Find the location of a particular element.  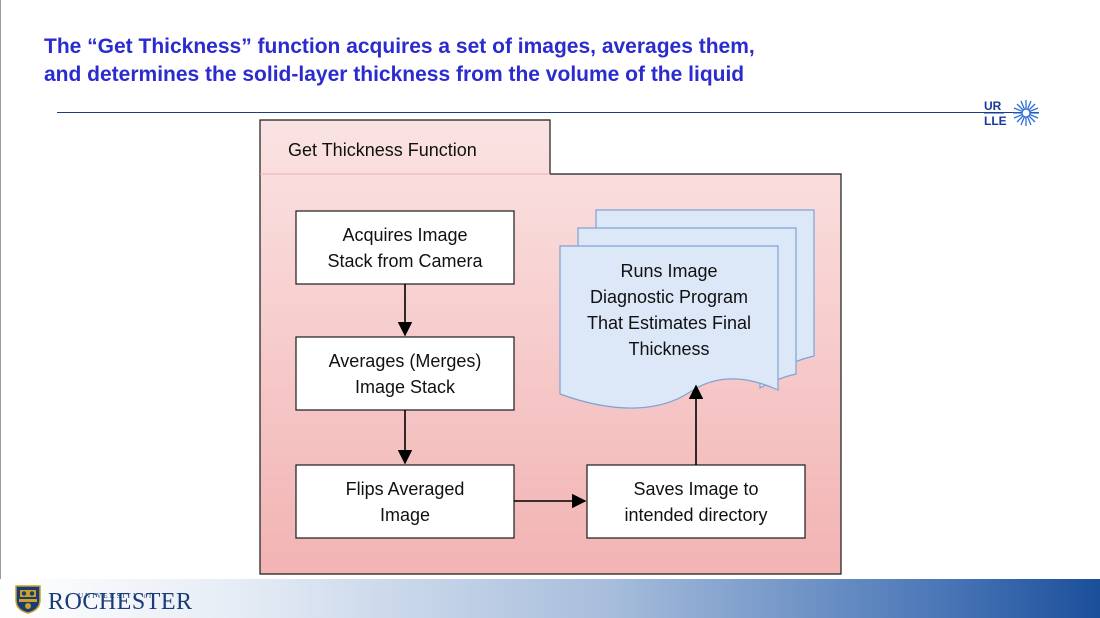

node-flip-line-2: Image is located at coordinates (405, 514).